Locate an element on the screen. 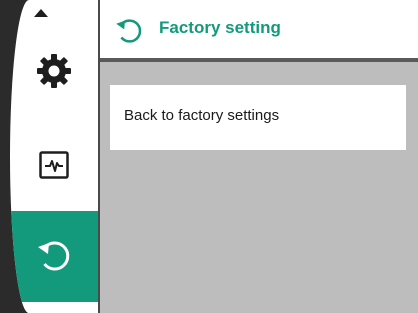 This screenshot has height=313, width=418. diagnostics-icon is located at coordinates (54, 165).